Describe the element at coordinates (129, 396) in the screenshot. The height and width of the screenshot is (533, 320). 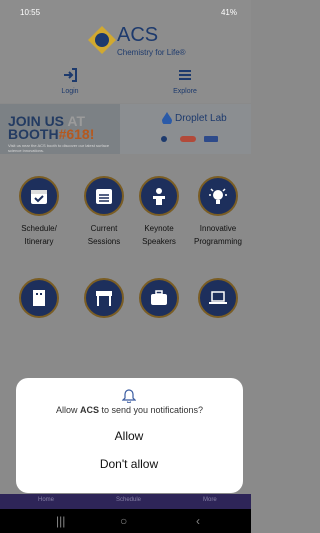
I see `bell-icon` at that location.